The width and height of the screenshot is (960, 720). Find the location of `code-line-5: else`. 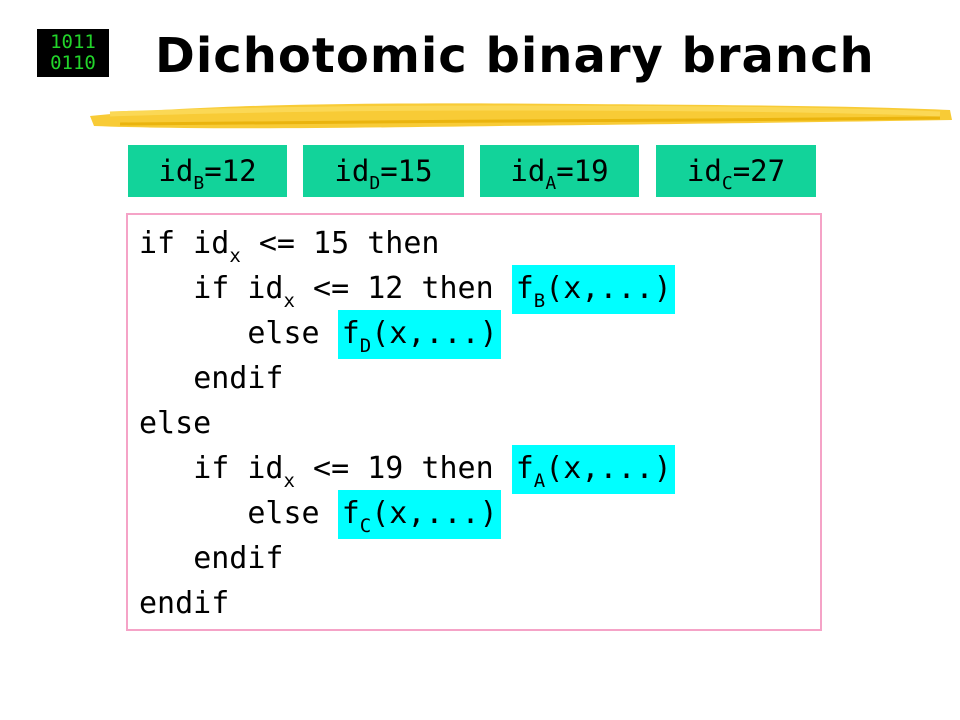

code-line-5: else is located at coordinates (175, 423).